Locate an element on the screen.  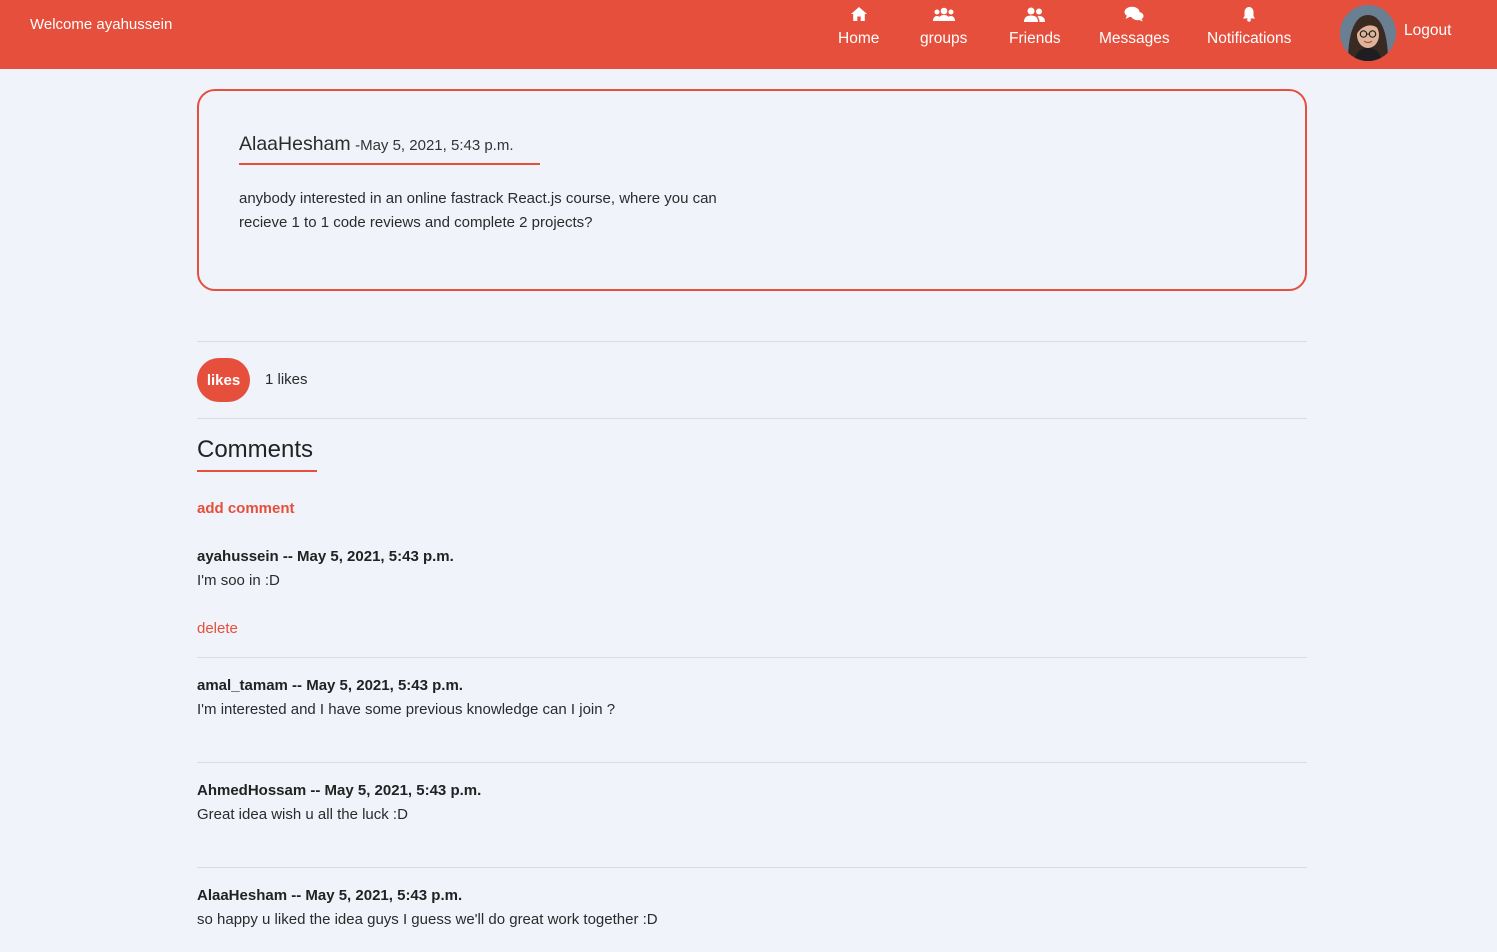
nav-messages: Messages is located at coordinates (1134, 26).